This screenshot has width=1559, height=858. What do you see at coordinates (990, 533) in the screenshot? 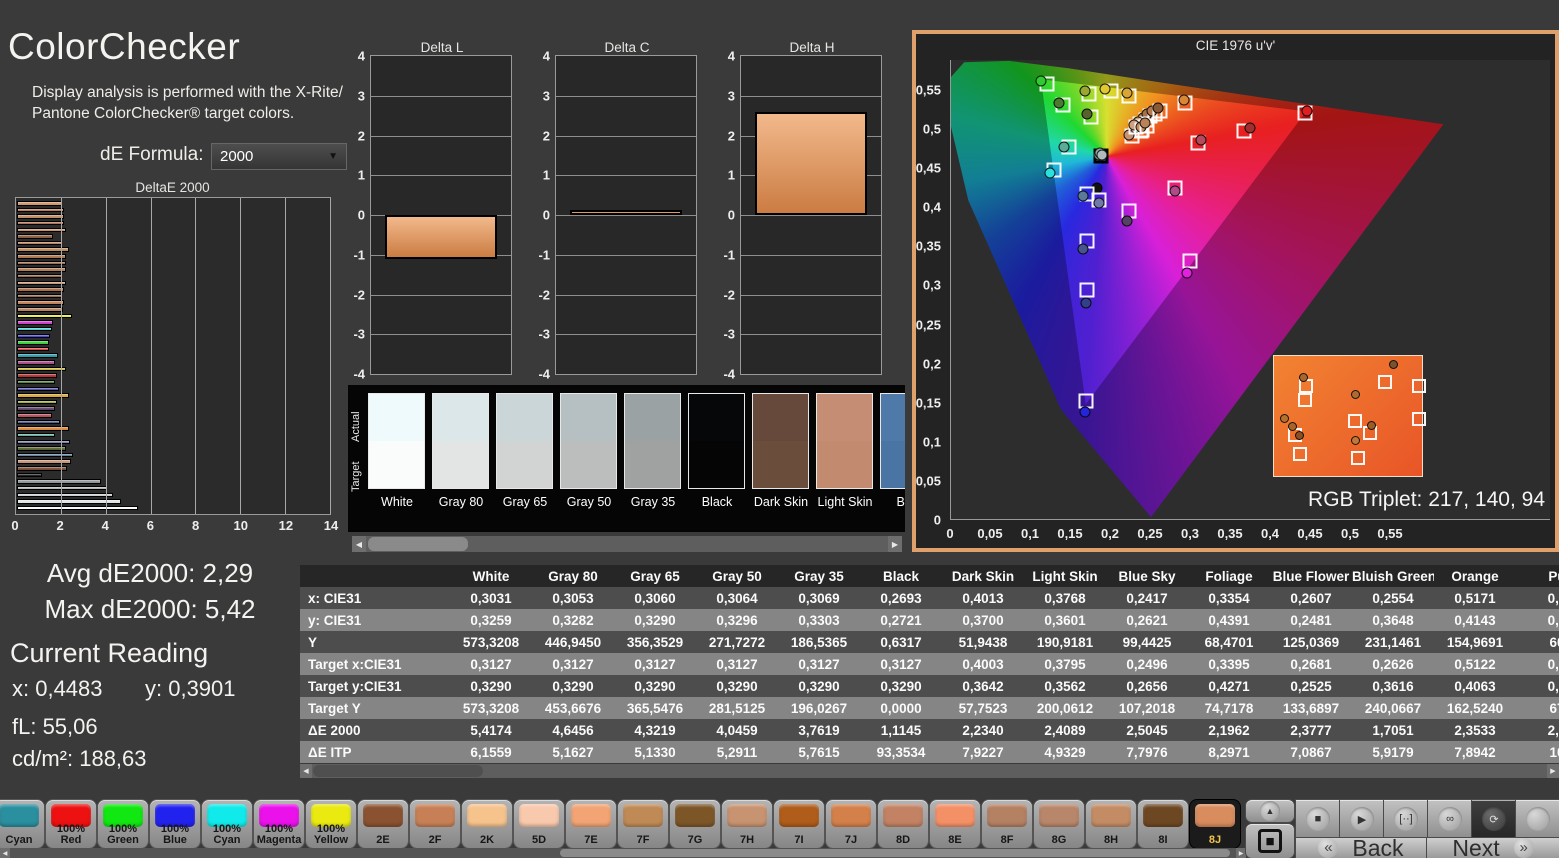
I see `axis-tick-label: 0,05` at bounding box center [990, 533].